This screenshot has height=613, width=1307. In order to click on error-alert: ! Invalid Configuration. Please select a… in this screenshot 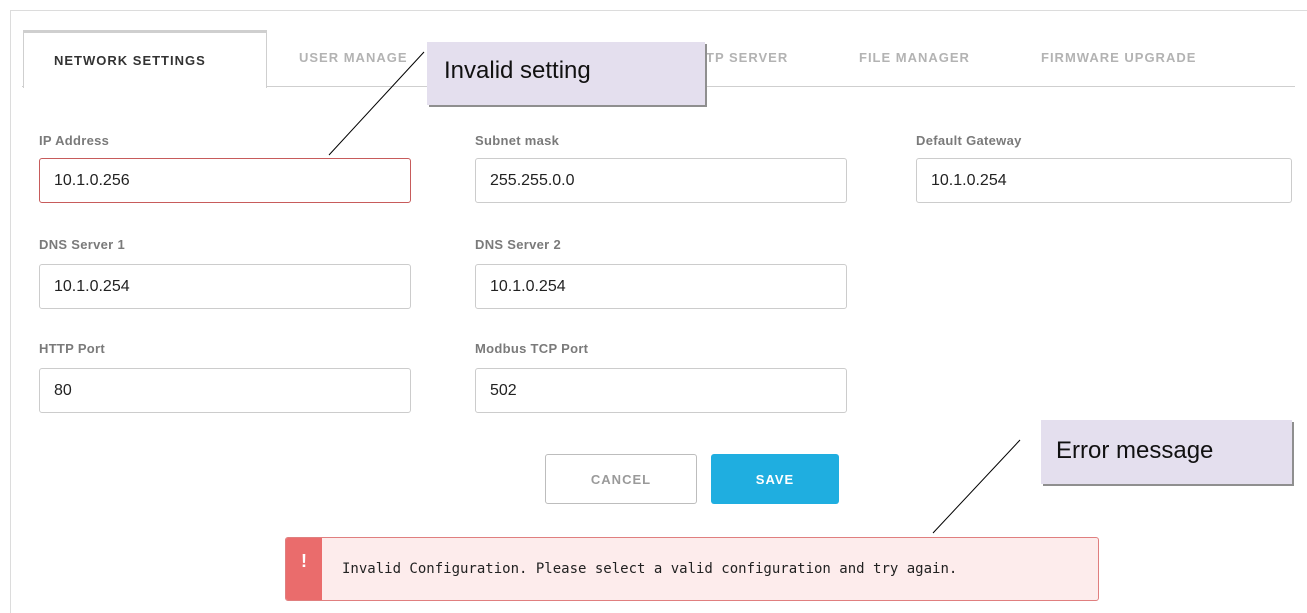, I will do `click(692, 569)`.